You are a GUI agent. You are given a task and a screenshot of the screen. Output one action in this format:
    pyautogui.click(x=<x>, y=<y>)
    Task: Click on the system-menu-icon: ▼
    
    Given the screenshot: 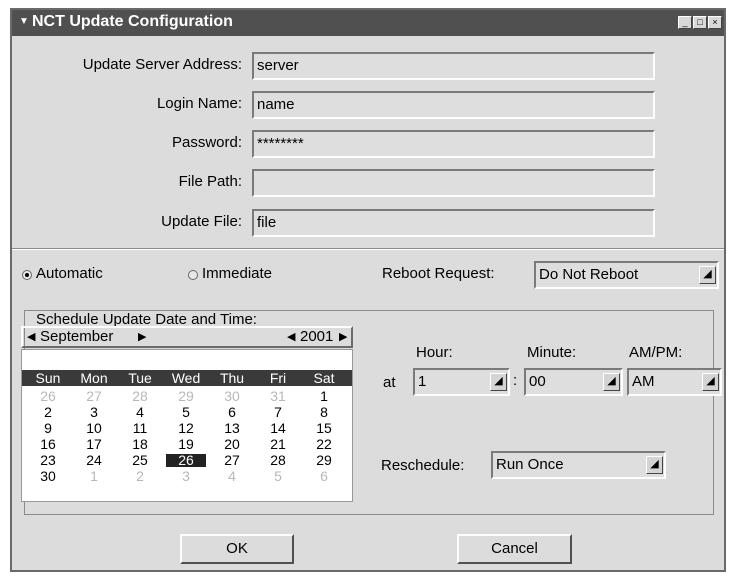 What is the action you would take?
    pyautogui.click(x=24, y=21)
    